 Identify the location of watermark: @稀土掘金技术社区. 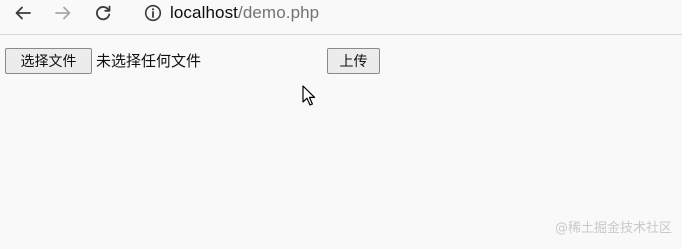
(613, 228).